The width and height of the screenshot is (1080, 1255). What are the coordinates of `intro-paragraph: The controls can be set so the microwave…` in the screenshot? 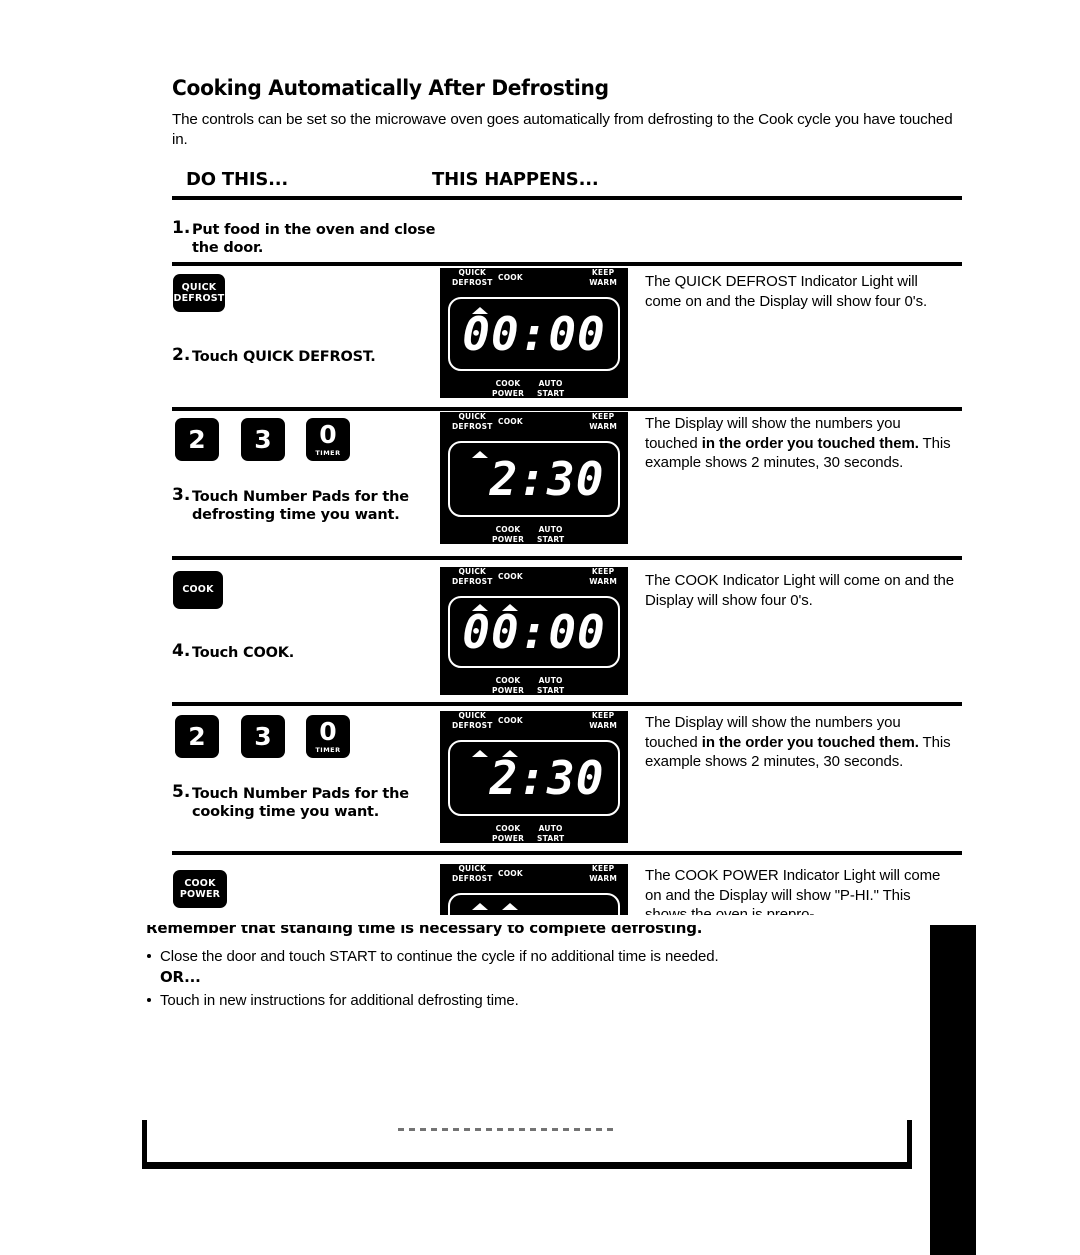 It's located at (562, 129).